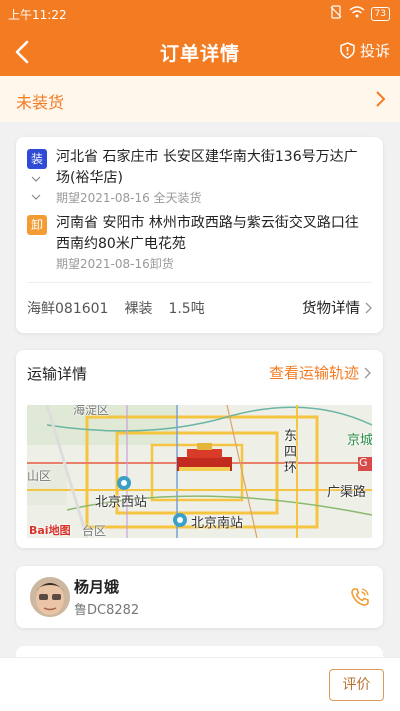  I want to click on avatar, so click(50, 597).